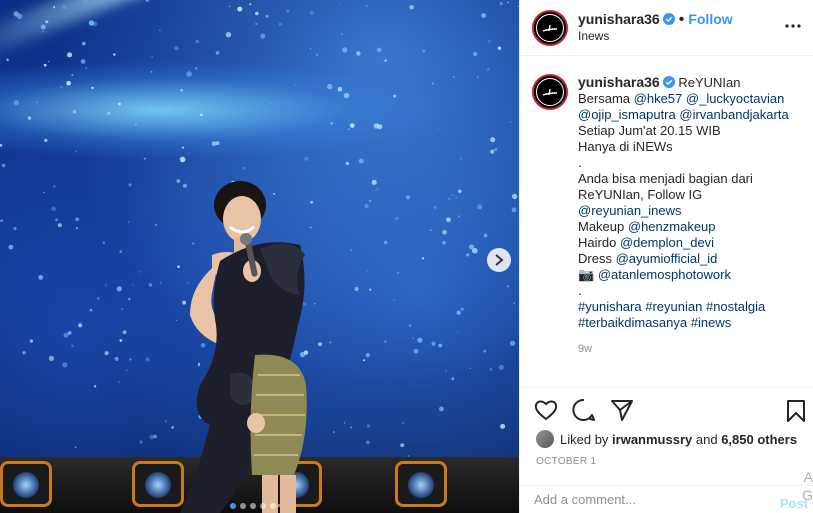 This screenshot has height=513, width=813. I want to click on caption-tag-link: @reyunian_inews, so click(630, 210).